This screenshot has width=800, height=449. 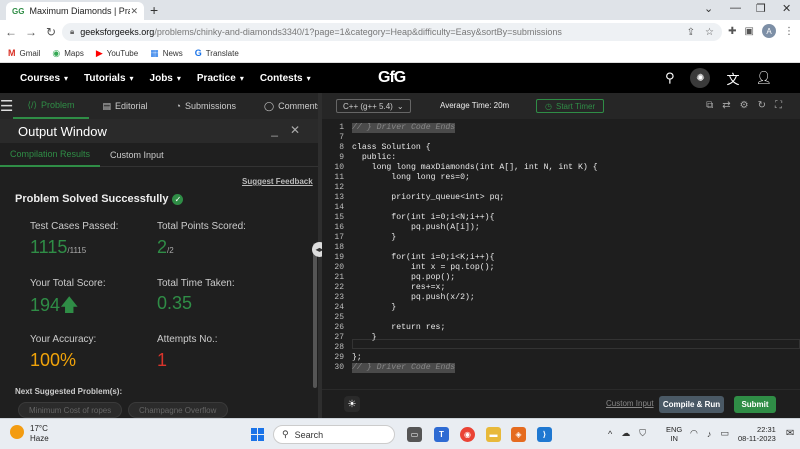 I want to click on code-line: 30 // } Driver Code Ends, so click(x=561, y=368).